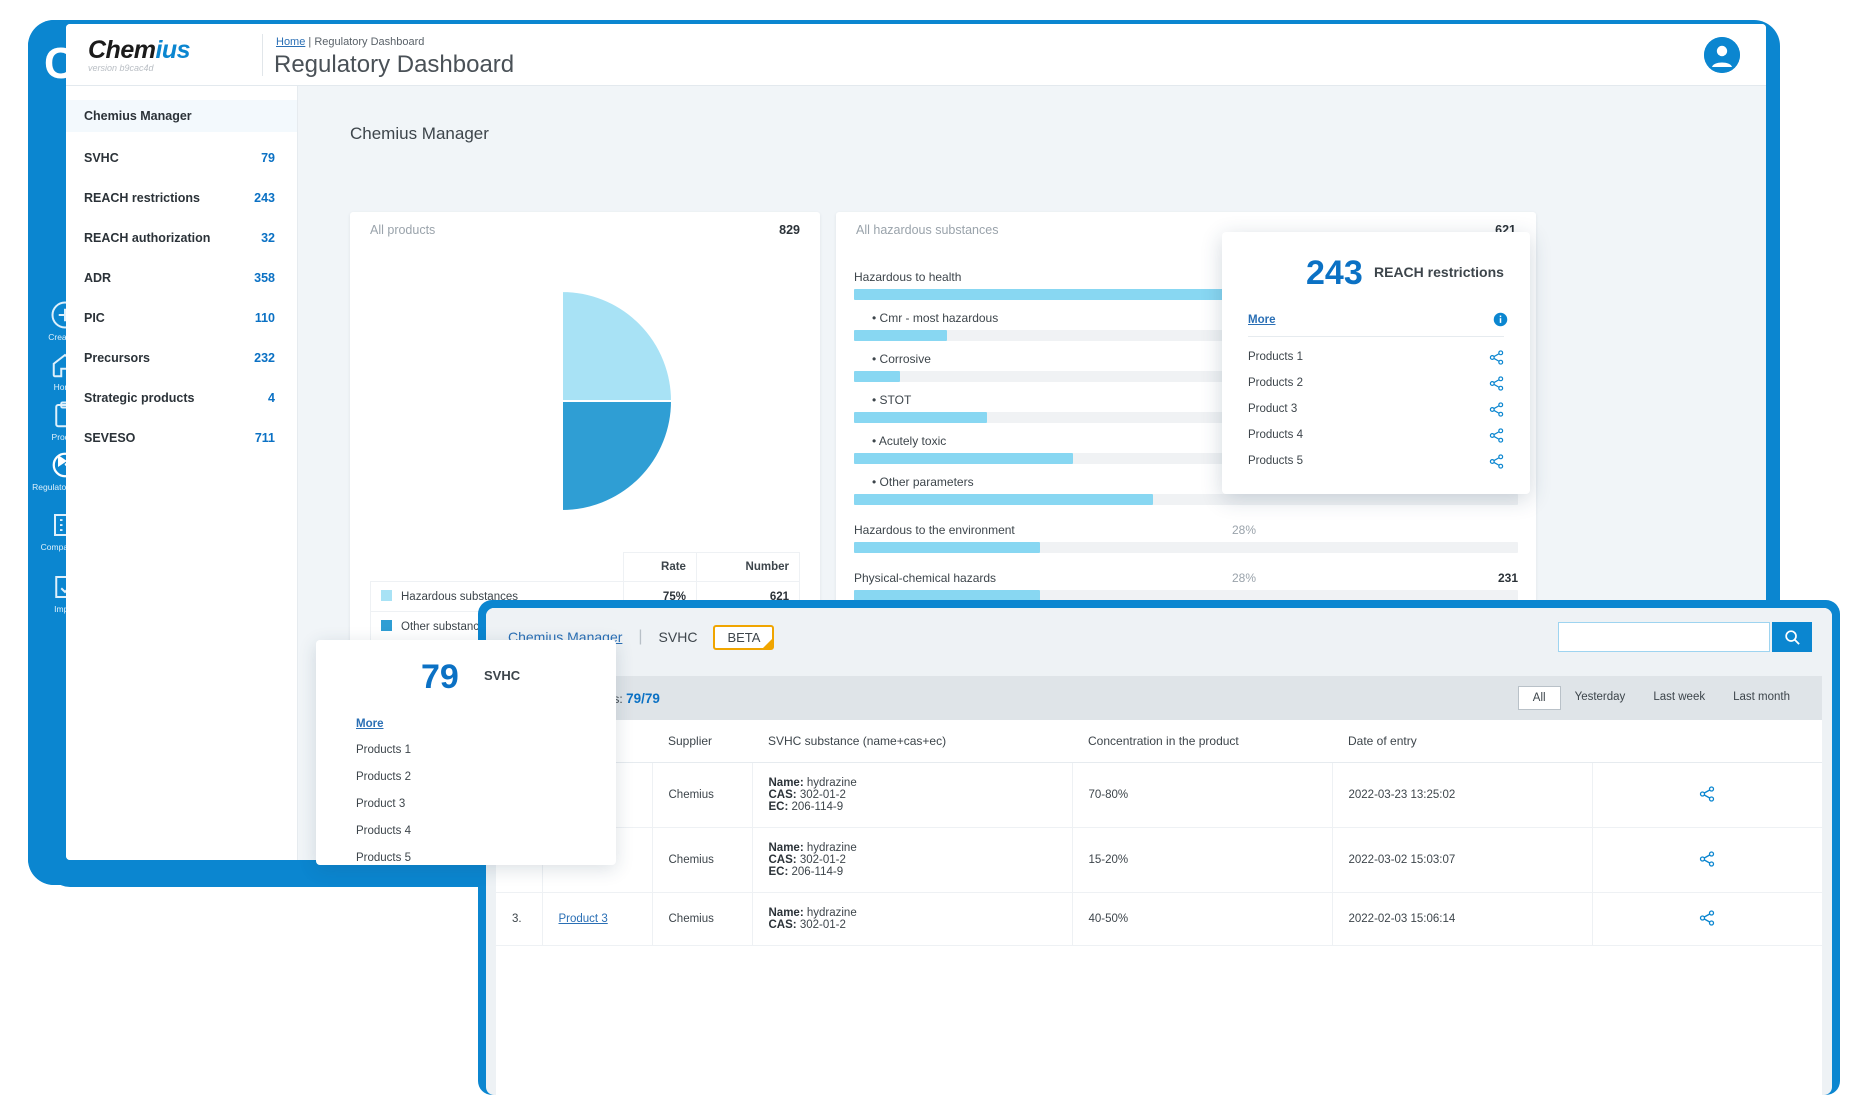 This screenshot has width=1868, height=1100. What do you see at coordinates (290, 42) in the screenshot?
I see `breadcrumb-home-link: Home` at bounding box center [290, 42].